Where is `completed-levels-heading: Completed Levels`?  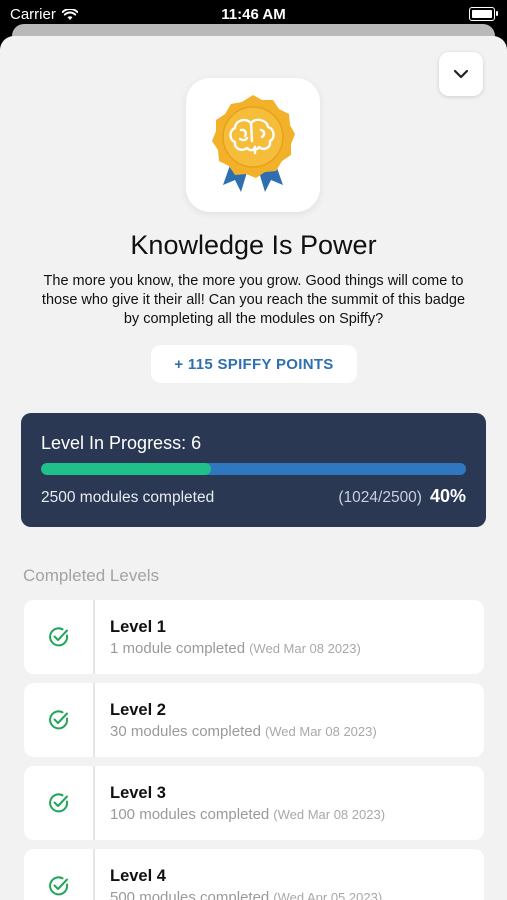
completed-levels-heading: Completed Levels is located at coordinates (91, 575).